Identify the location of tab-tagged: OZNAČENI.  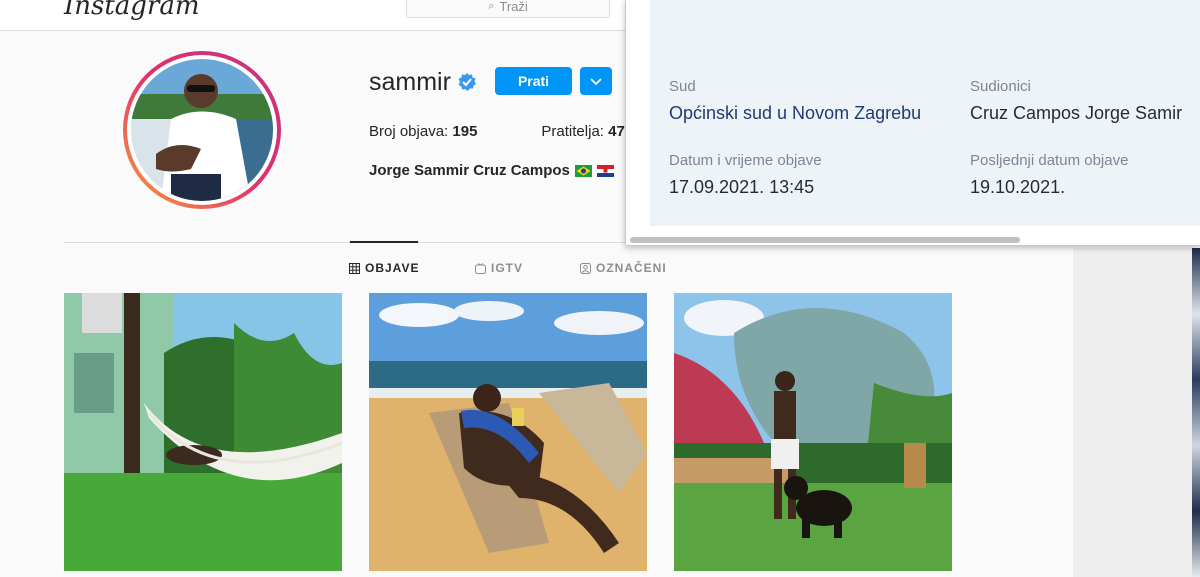
(623, 268).